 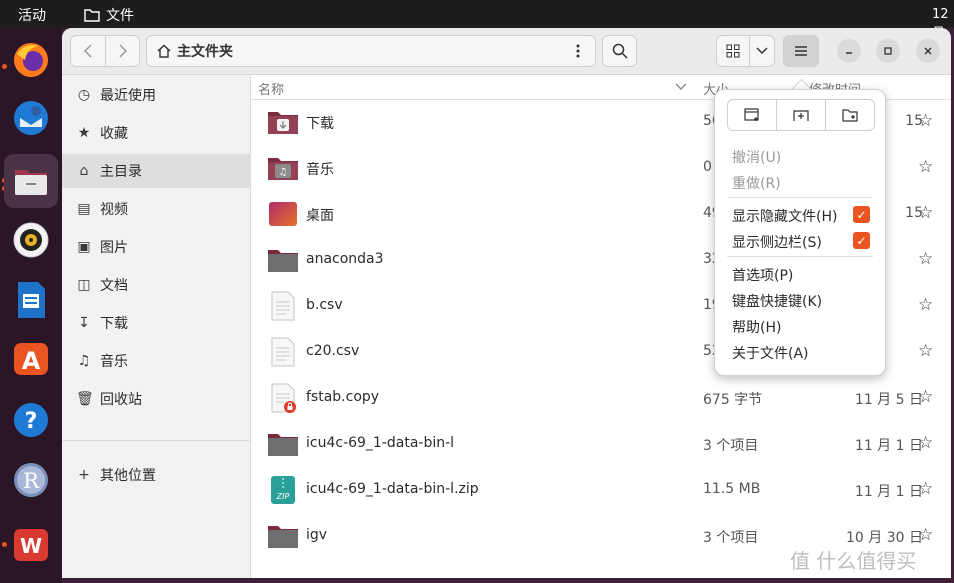 What do you see at coordinates (601, 444) in the screenshot?
I see `table-row: icu4c-69_1-data-bin-l 3 个项目 11 月 1 日 ☆` at bounding box center [601, 444].